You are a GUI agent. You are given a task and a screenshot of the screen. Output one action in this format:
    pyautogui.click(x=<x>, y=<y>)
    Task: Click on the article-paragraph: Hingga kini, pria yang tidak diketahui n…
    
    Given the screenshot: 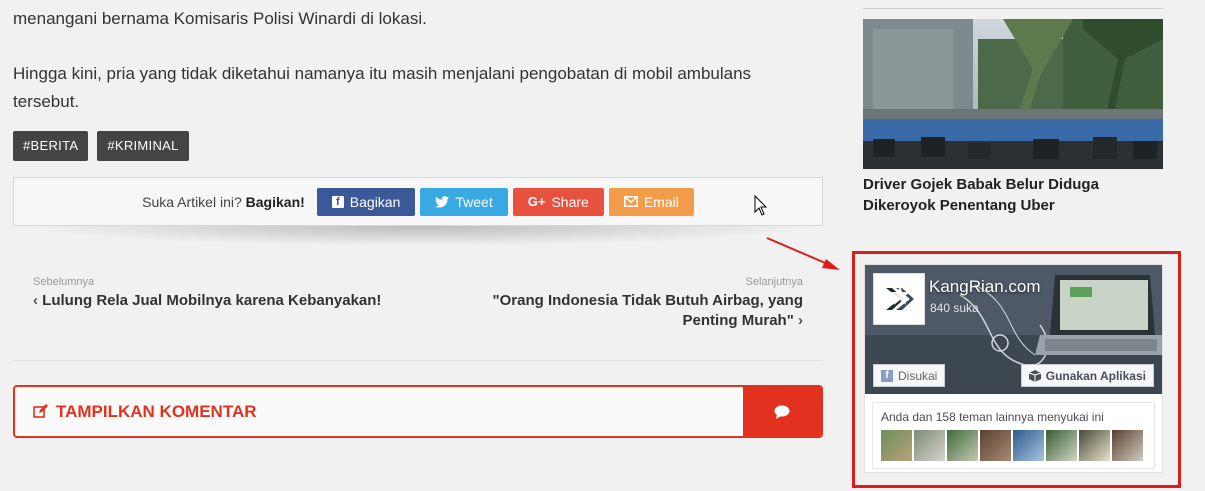 What is the action you would take?
    pyautogui.click(x=382, y=87)
    